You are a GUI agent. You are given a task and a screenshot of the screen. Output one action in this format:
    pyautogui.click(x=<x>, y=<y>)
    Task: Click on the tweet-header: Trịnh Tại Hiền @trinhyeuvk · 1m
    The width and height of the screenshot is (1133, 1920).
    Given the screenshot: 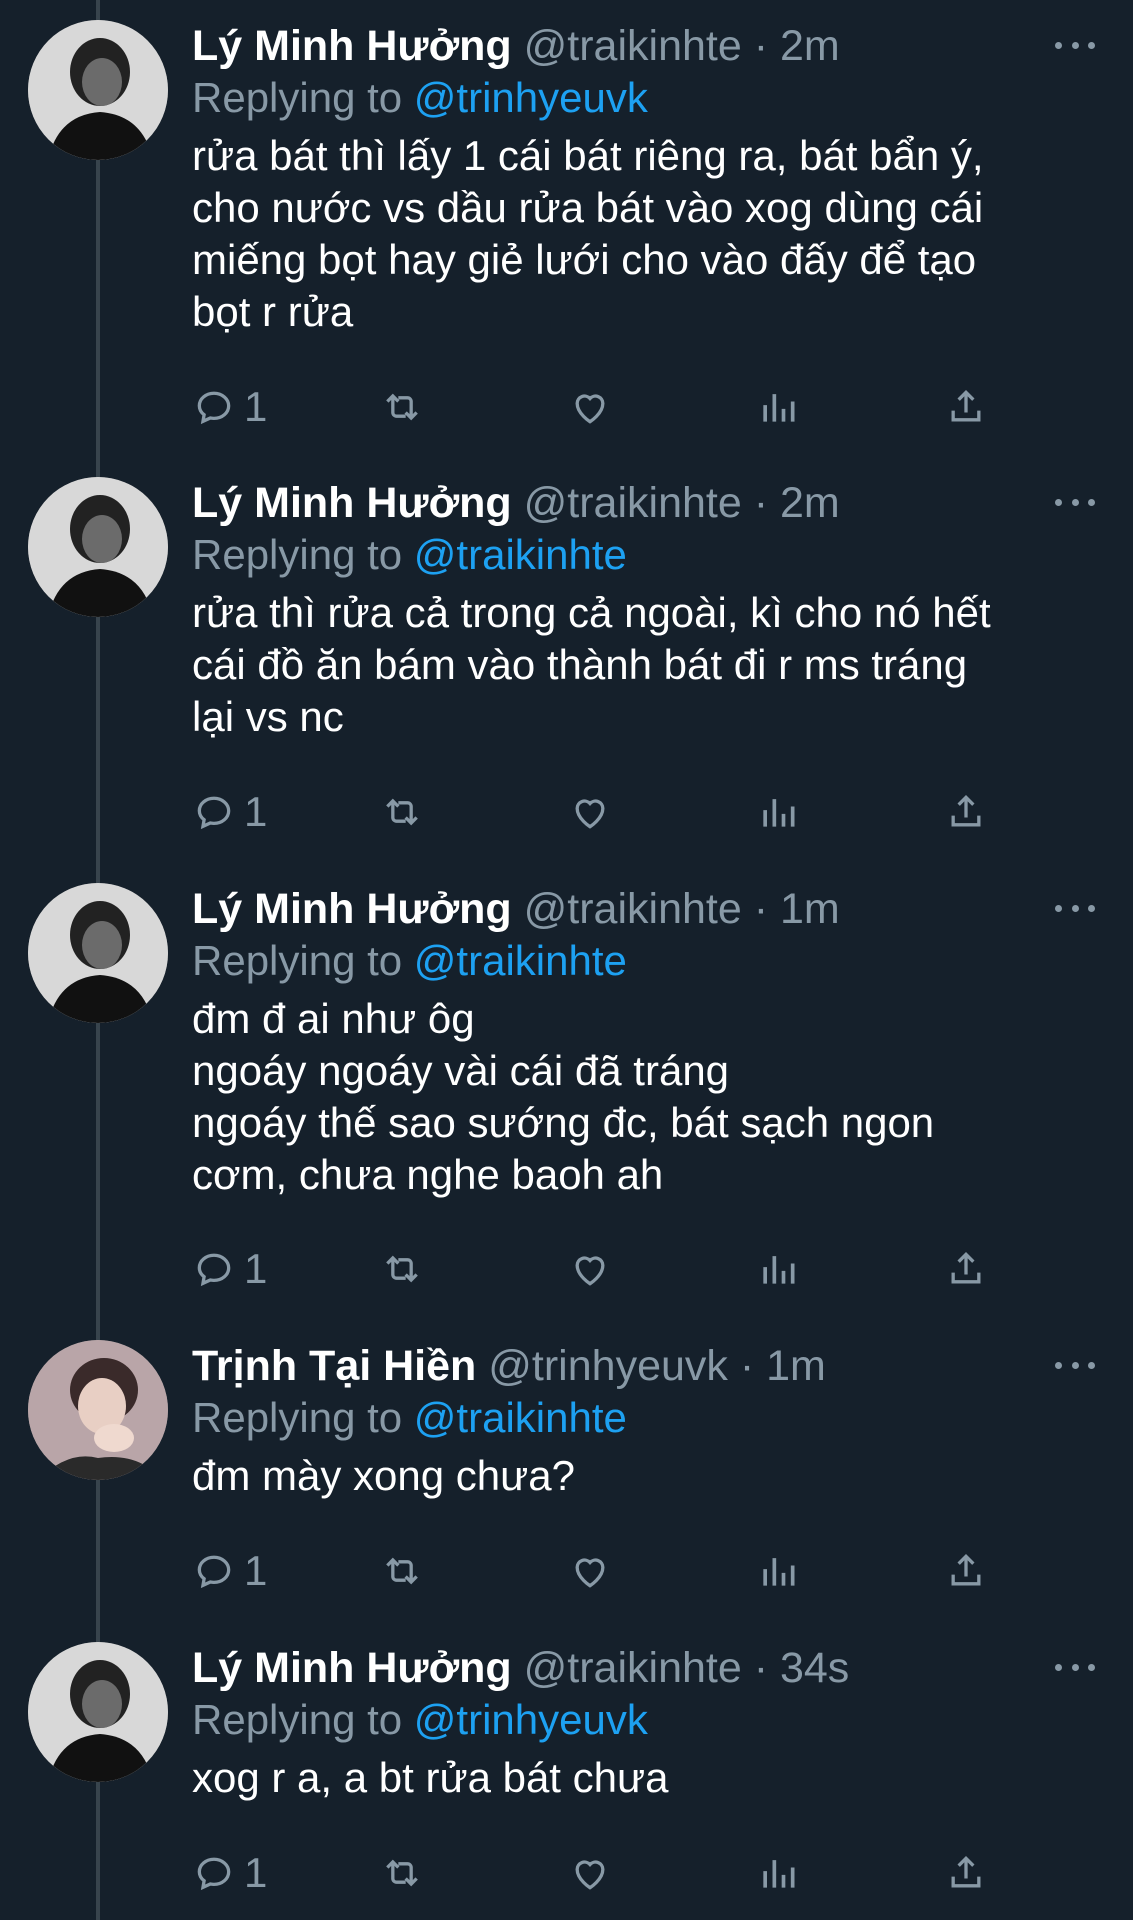 What is the action you would take?
    pyautogui.click(x=509, y=1366)
    